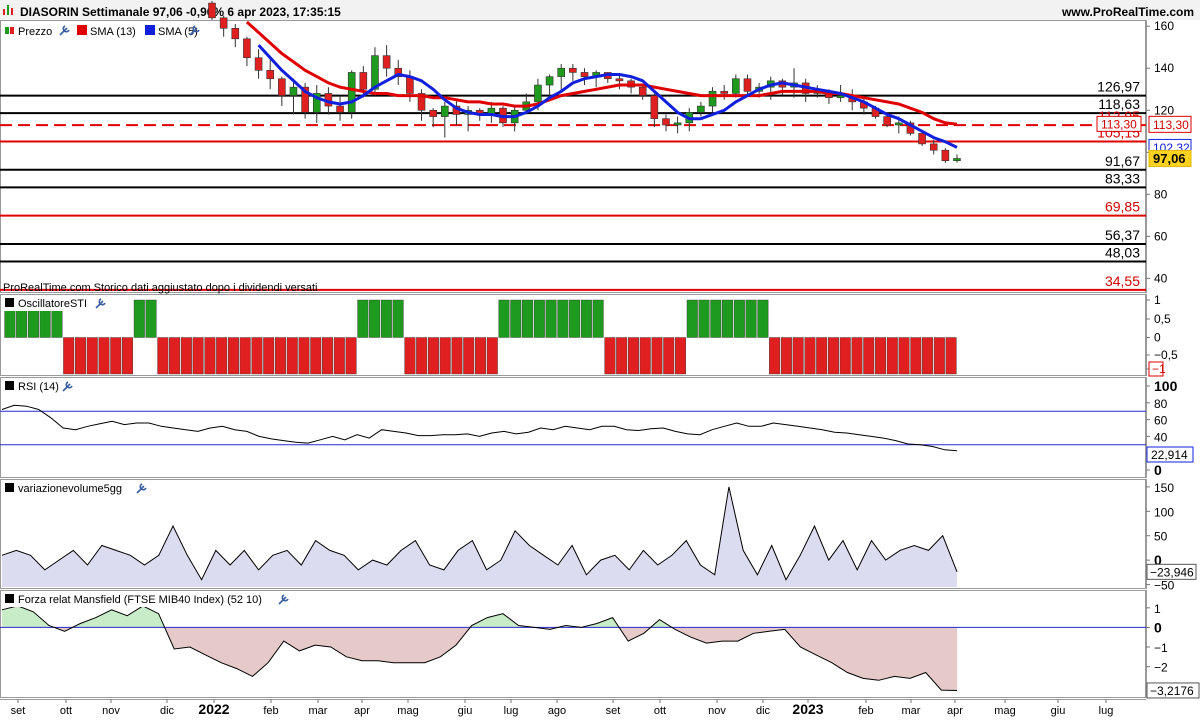  What do you see at coordinates (1164, 512) in the screenshot?
I see `volume-tick-label: 100` at bounding box center [1164, 512].